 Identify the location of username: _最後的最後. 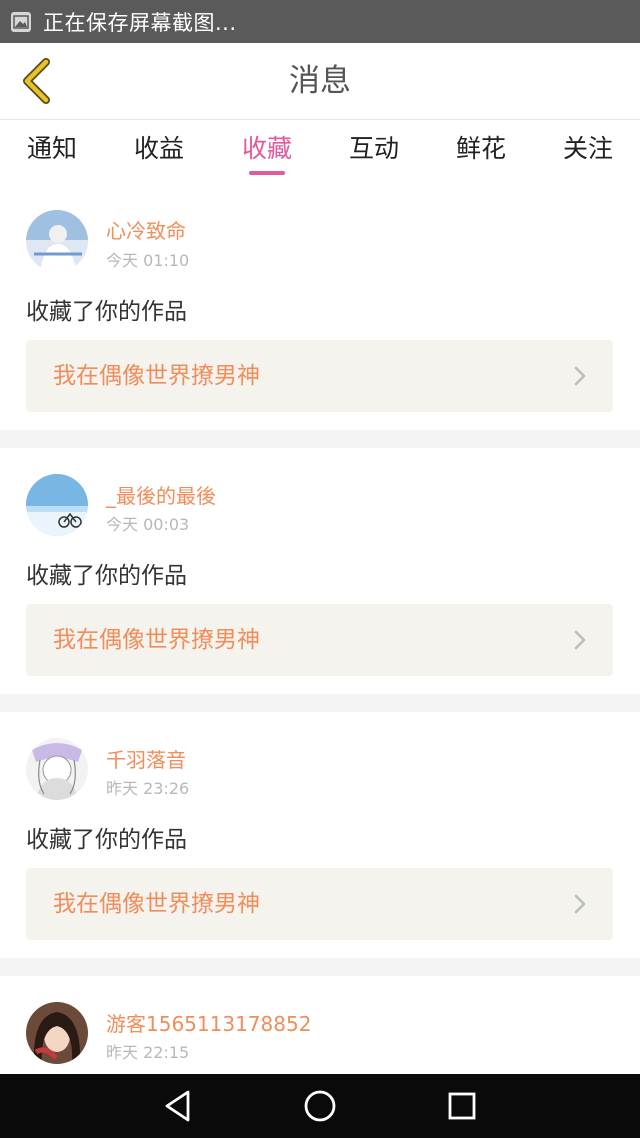
(161, 494).